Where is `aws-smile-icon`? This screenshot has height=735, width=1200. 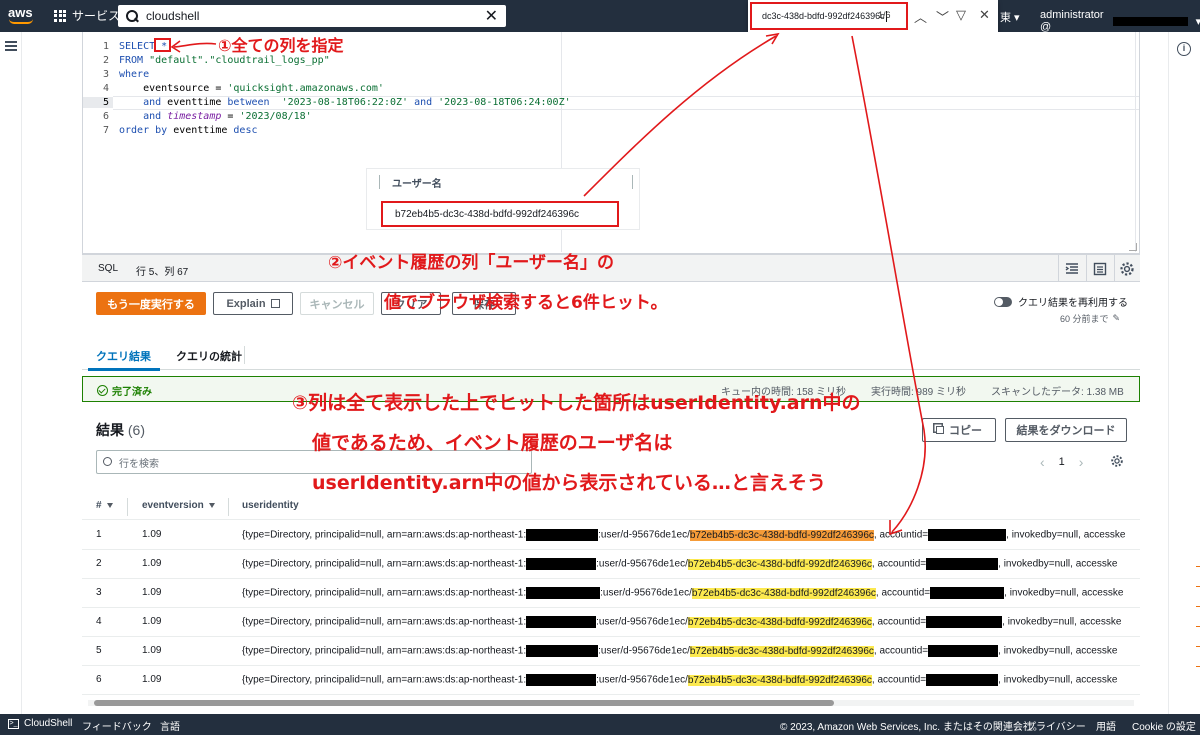 aws-smile-icon is located at coordinates (21, 21).